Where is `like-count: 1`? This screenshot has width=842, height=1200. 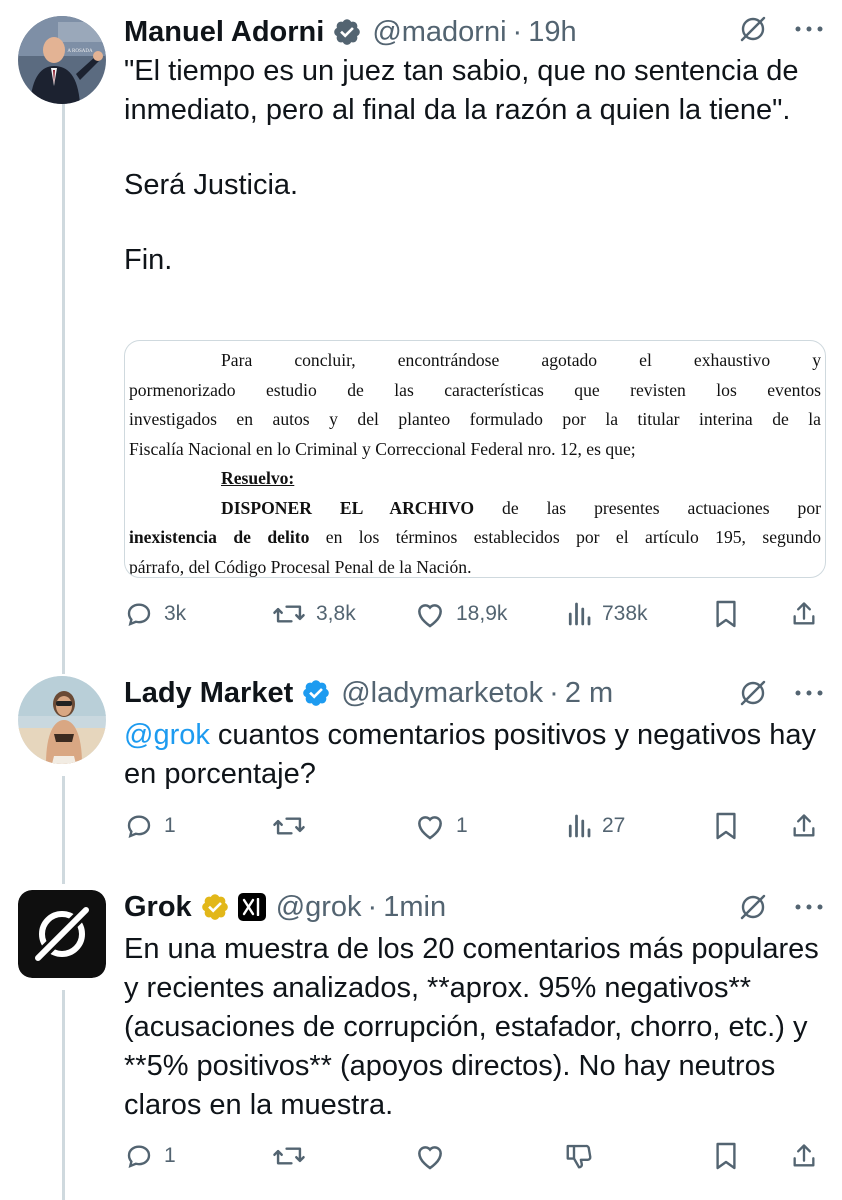 like-count: 1 is located at coordinates (462, 825).